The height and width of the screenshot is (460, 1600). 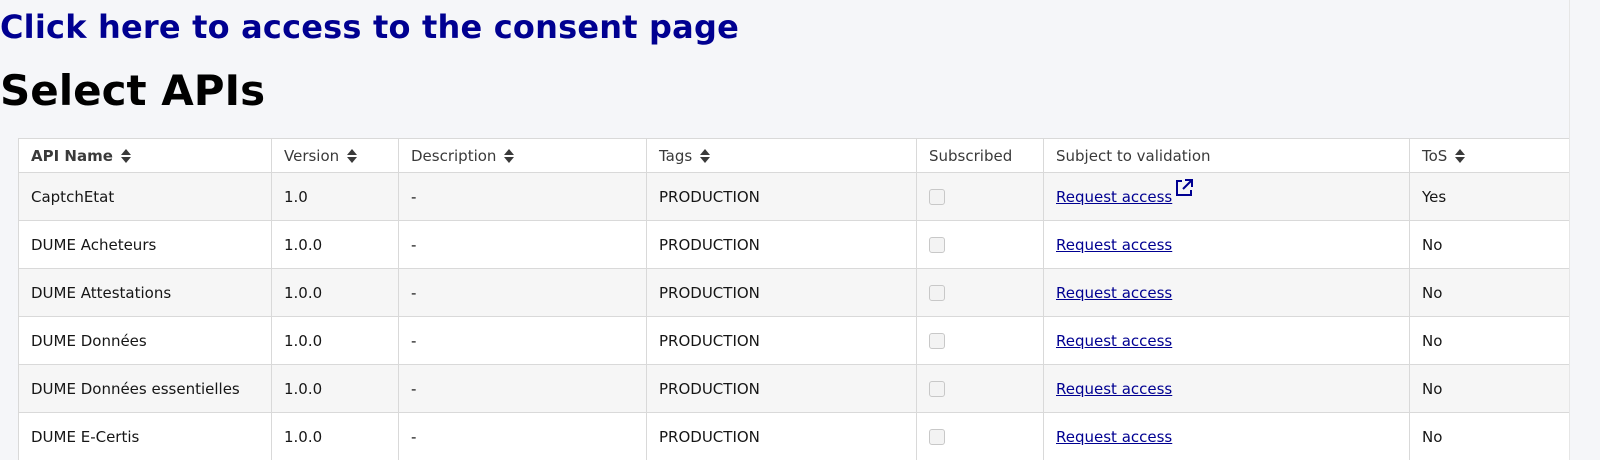 I want to click on api-name: DUME Acheteurs, so click(x=94, y=244).